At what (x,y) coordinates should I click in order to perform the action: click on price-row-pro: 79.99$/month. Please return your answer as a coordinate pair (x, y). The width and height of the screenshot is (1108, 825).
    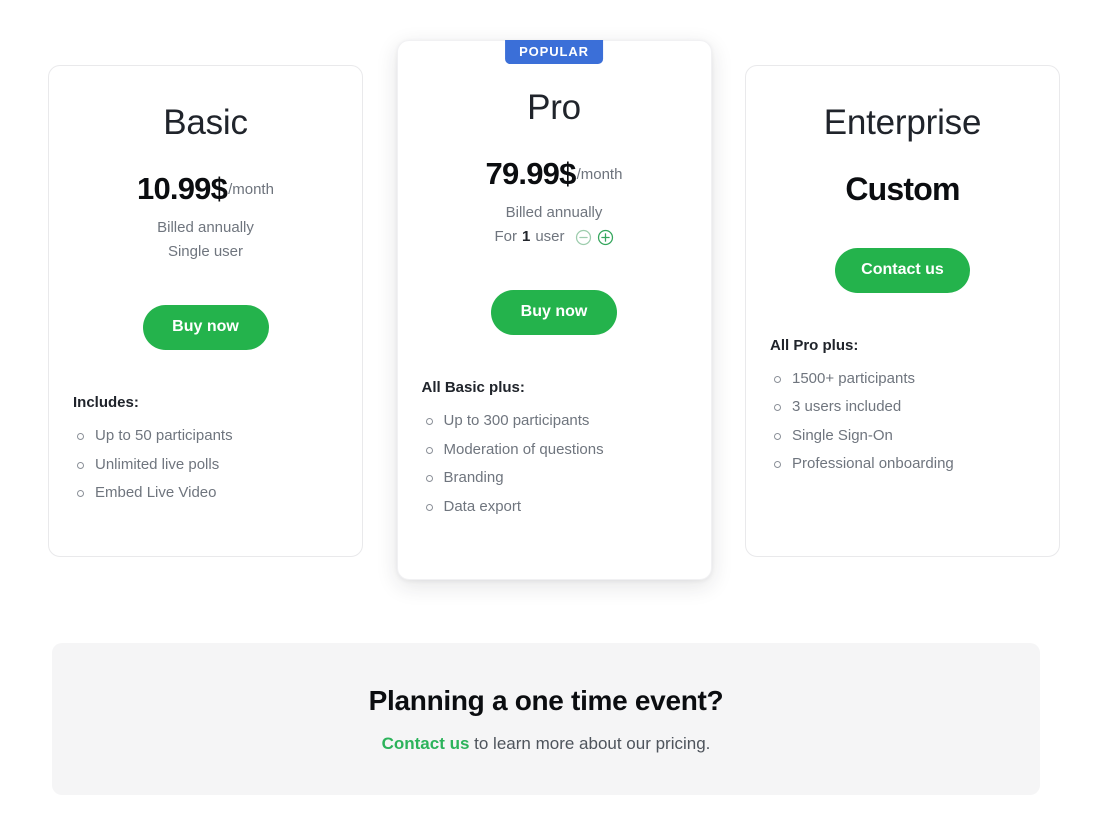
    Looking at the image, I should click on (554, 174).